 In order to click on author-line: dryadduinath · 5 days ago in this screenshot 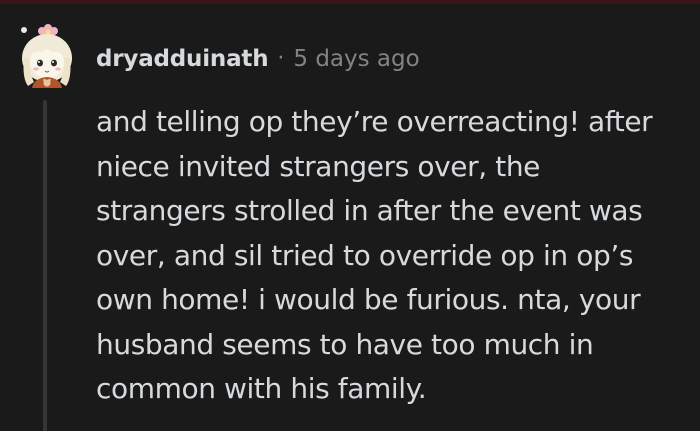, I will do `click(258, 58)`.